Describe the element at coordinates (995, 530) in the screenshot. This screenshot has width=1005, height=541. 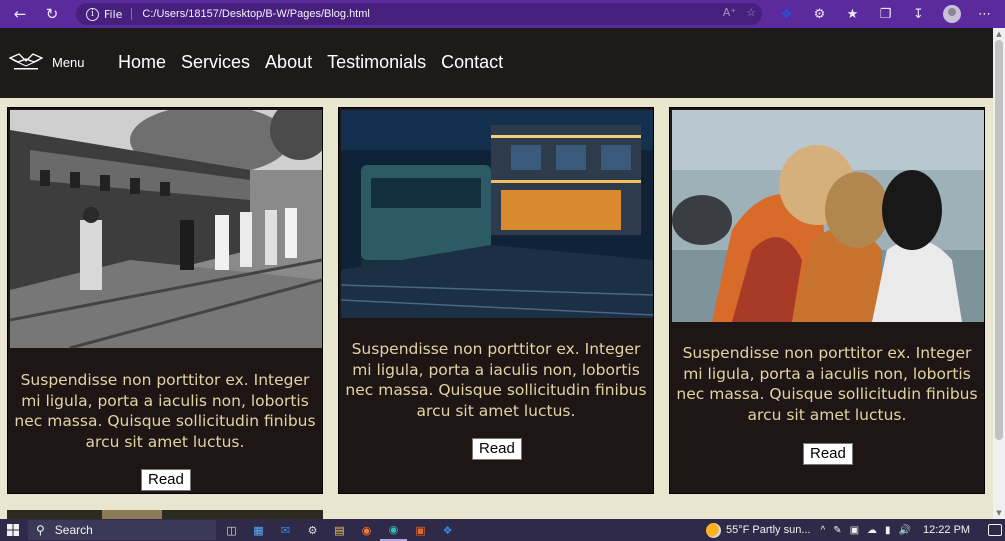
I see `notifications-icon` at that location.